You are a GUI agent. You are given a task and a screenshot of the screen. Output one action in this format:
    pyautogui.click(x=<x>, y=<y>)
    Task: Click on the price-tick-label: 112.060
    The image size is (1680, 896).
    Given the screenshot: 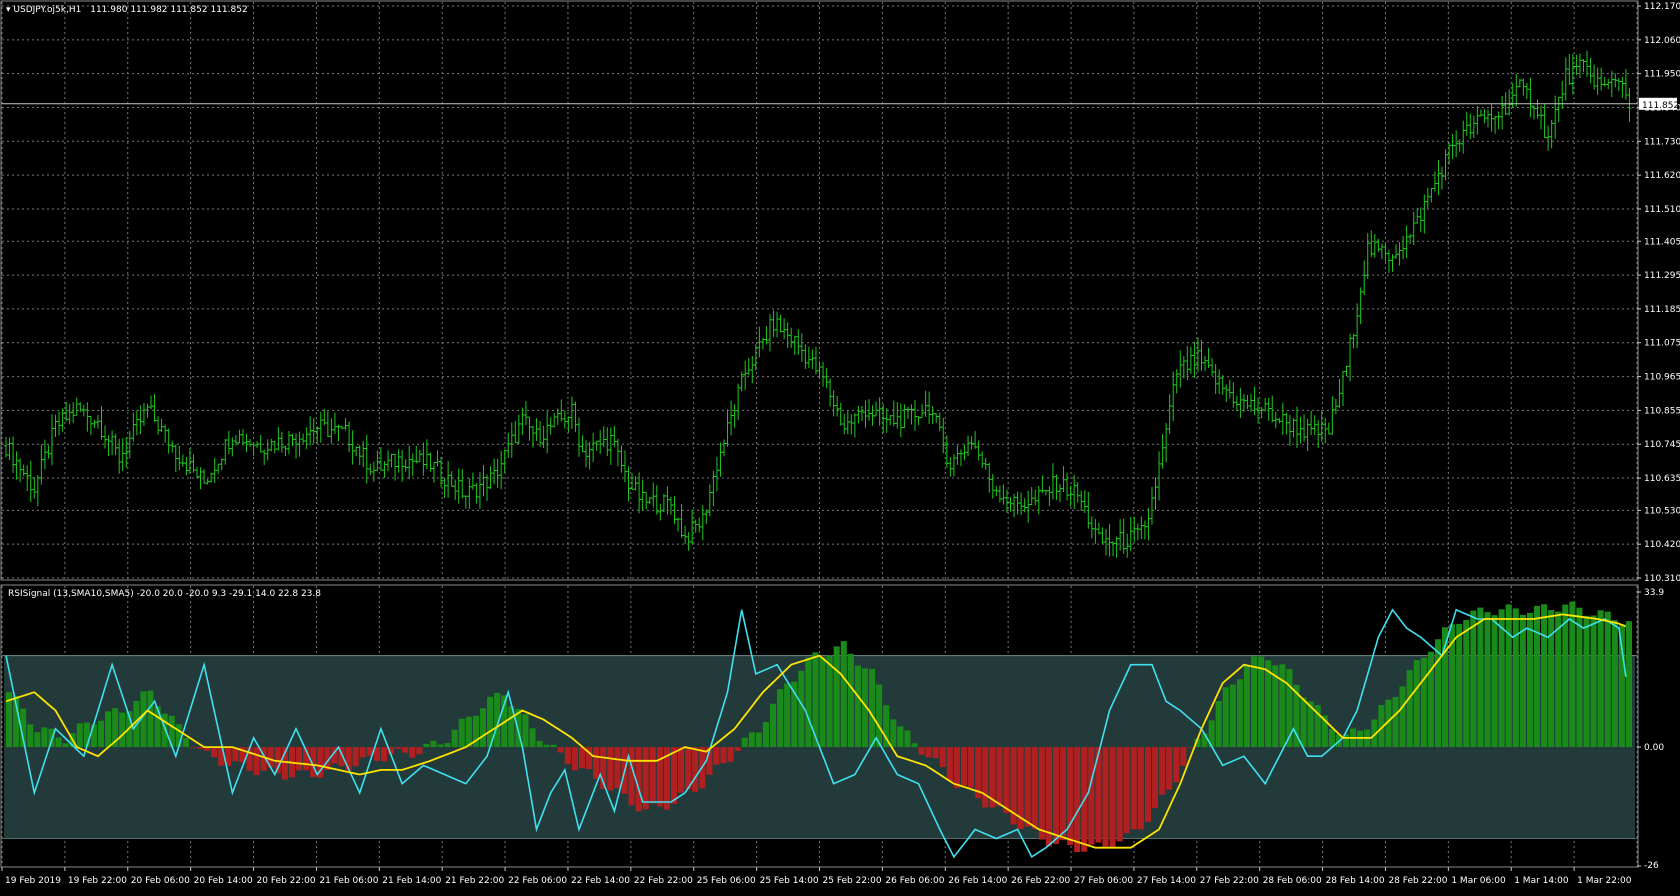 What is the action you would take?
    pyautogui.click(x=1662, y=41)
    